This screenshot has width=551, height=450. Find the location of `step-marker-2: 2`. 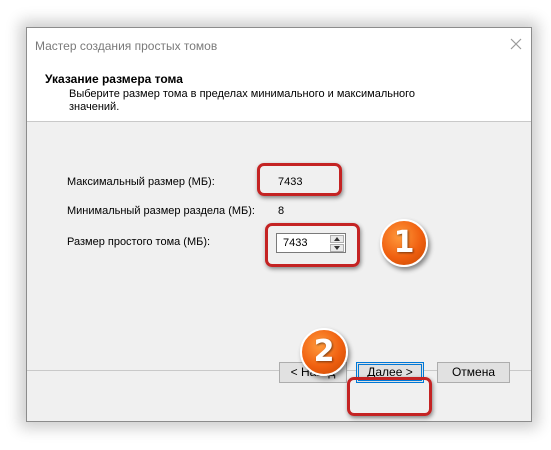

step-marker-2: 2 is located at coordinates (324, 352).